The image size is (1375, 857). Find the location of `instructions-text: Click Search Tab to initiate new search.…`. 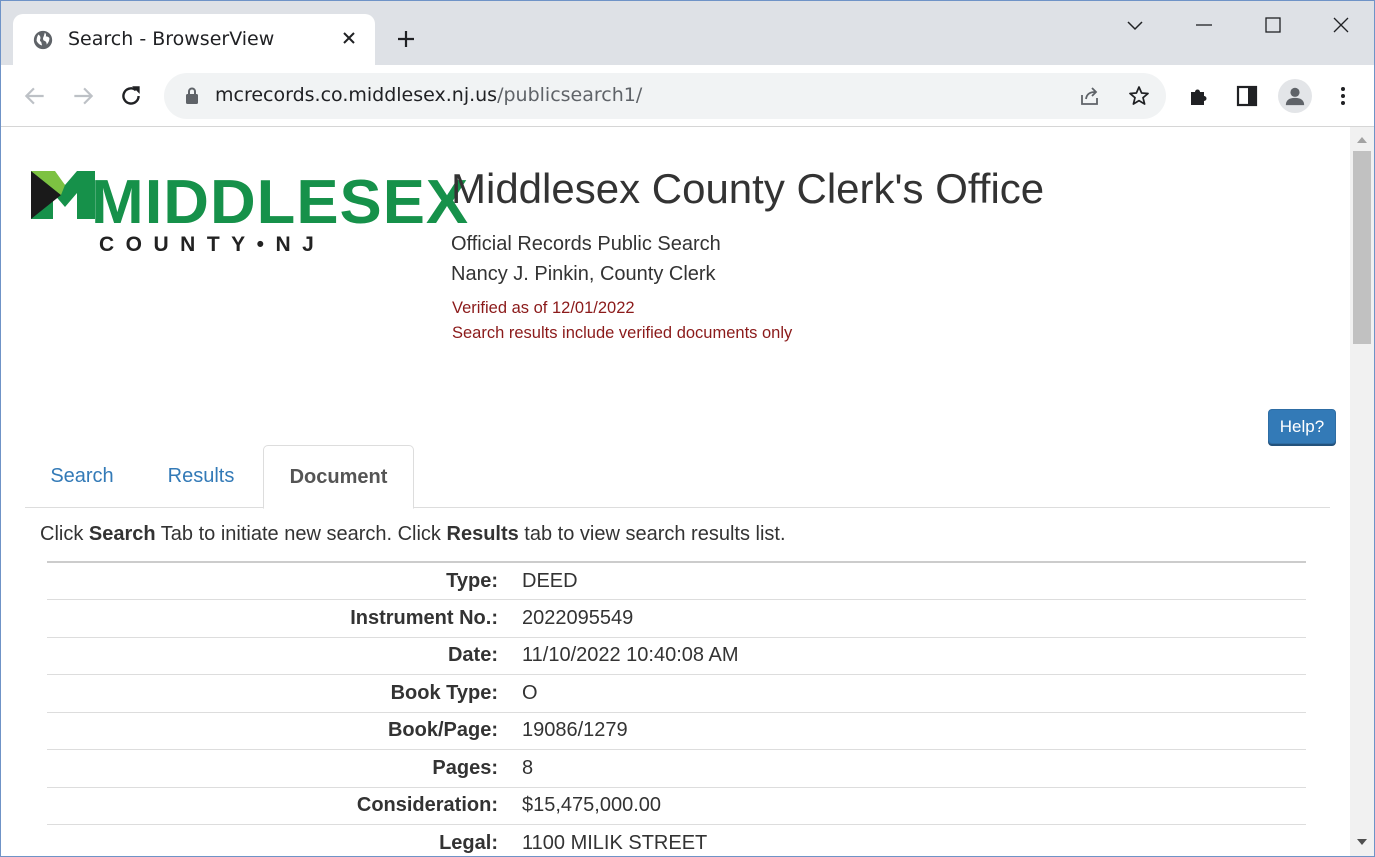

instructions-text: Click Search Tab to initiate new search.… is located at coordinates (413, 534).